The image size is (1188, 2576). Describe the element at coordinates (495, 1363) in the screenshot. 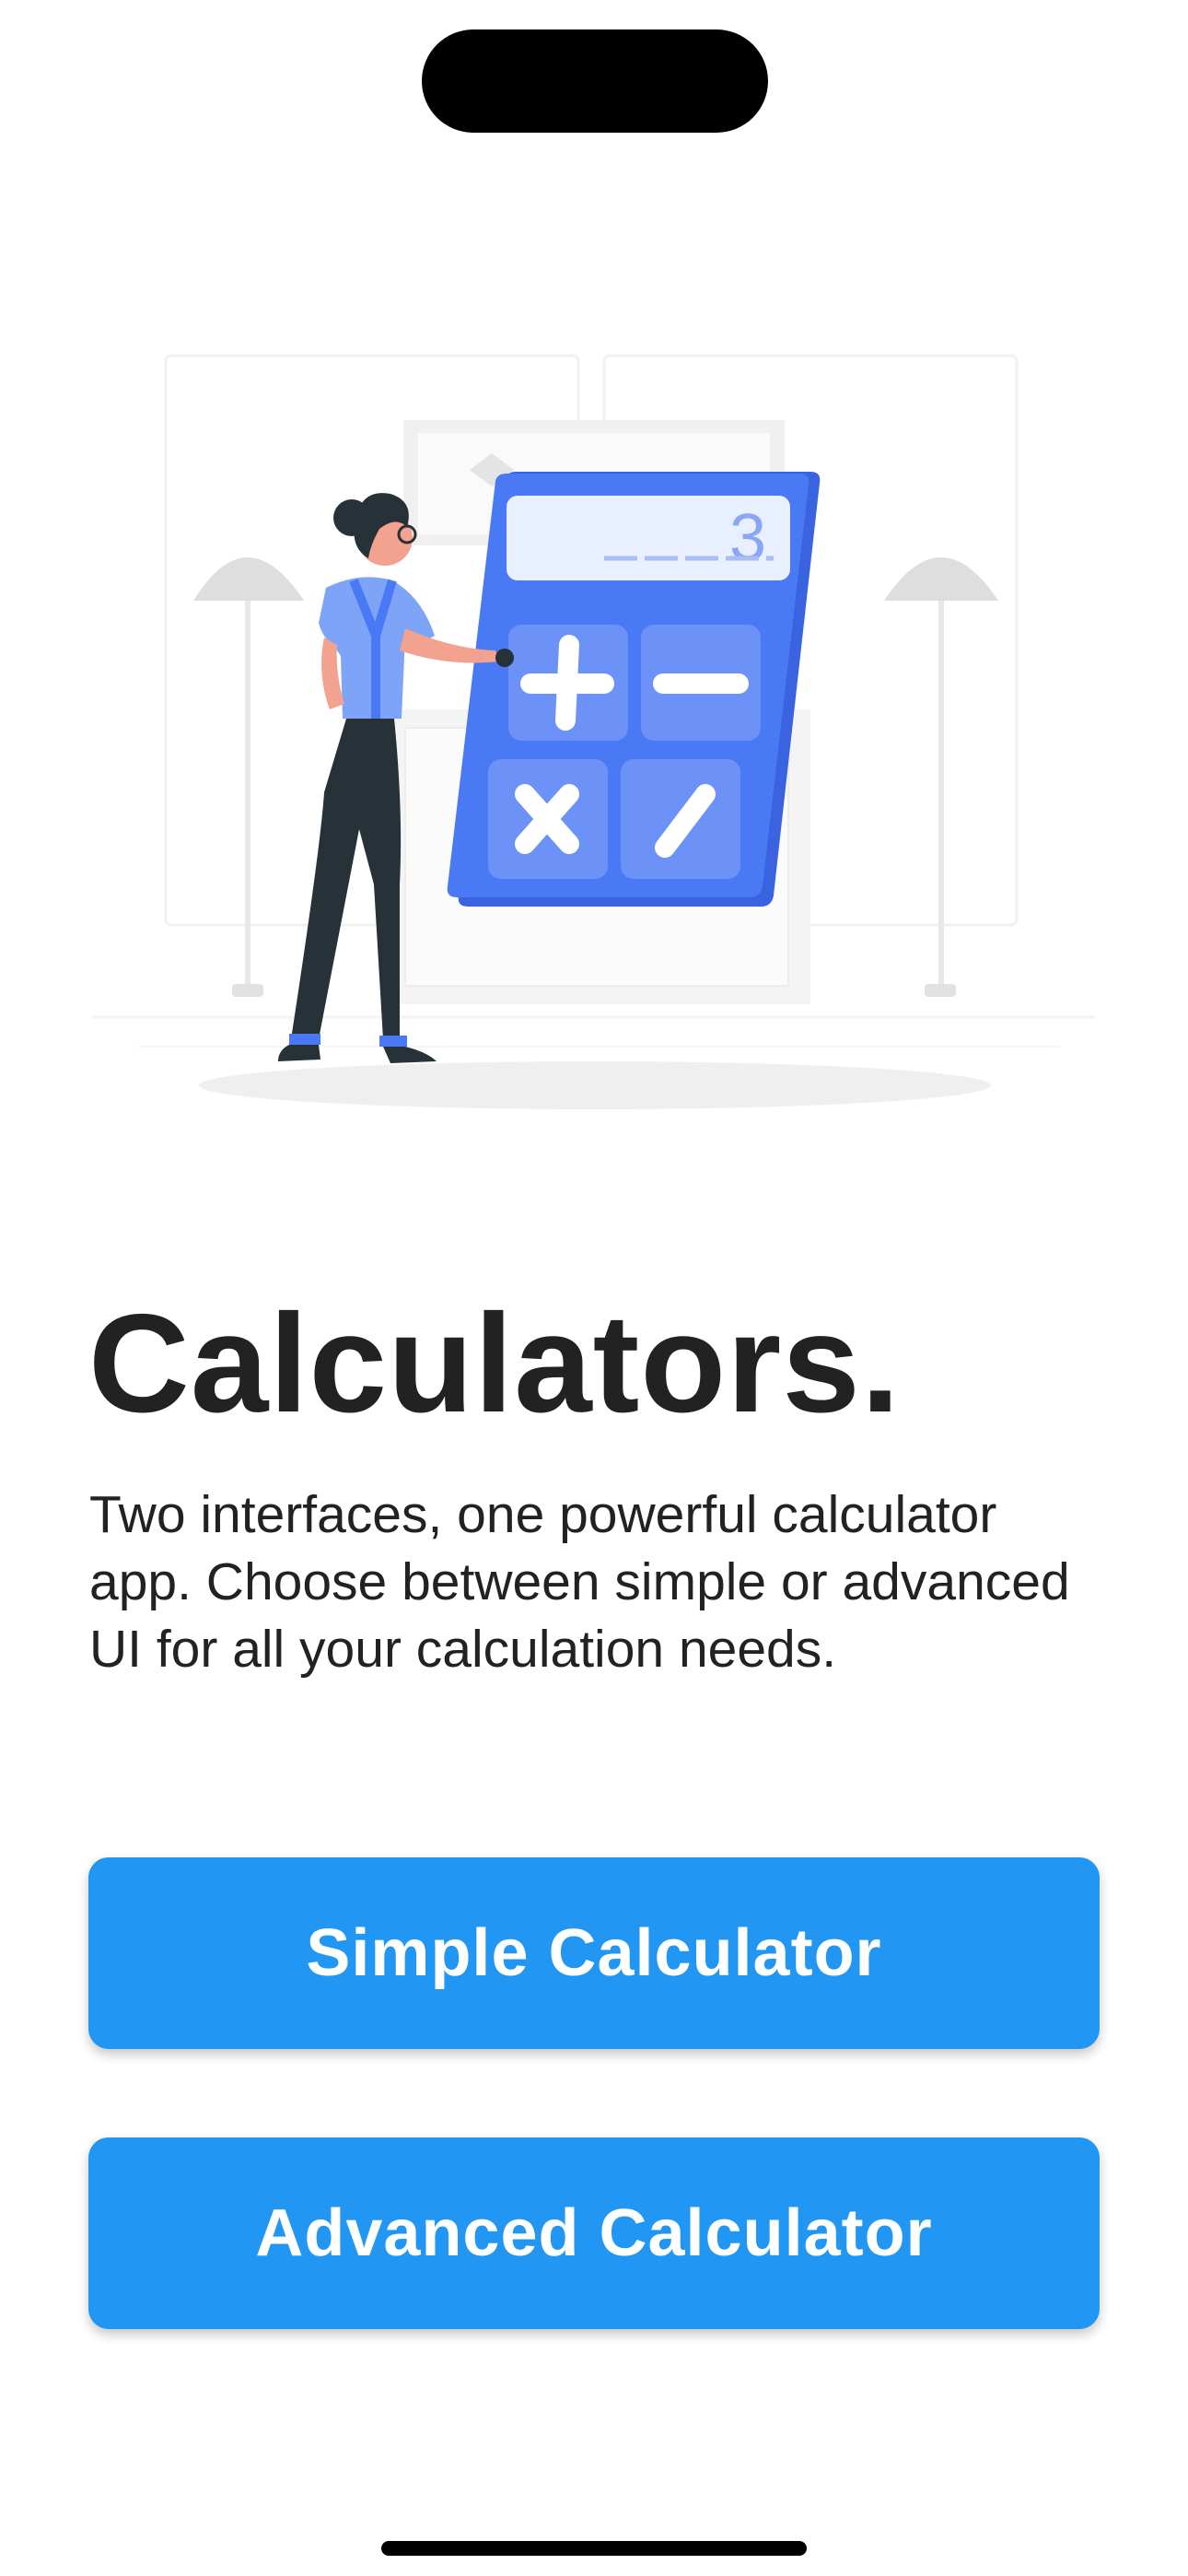

I see `page-title: Calculators.` at that location.